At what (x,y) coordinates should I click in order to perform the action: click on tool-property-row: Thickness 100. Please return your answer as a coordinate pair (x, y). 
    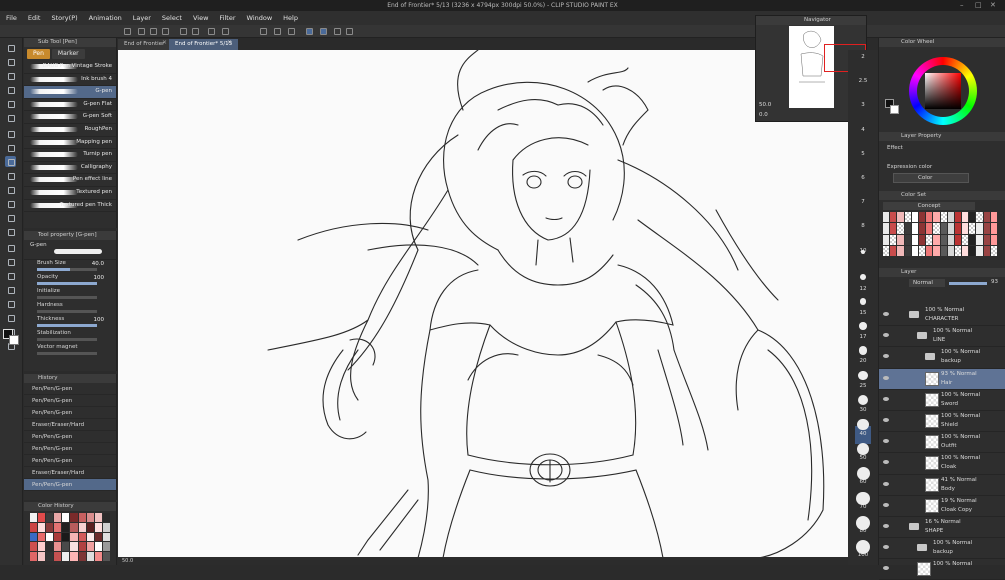
    Looking at the image, I should click on (70, 323).